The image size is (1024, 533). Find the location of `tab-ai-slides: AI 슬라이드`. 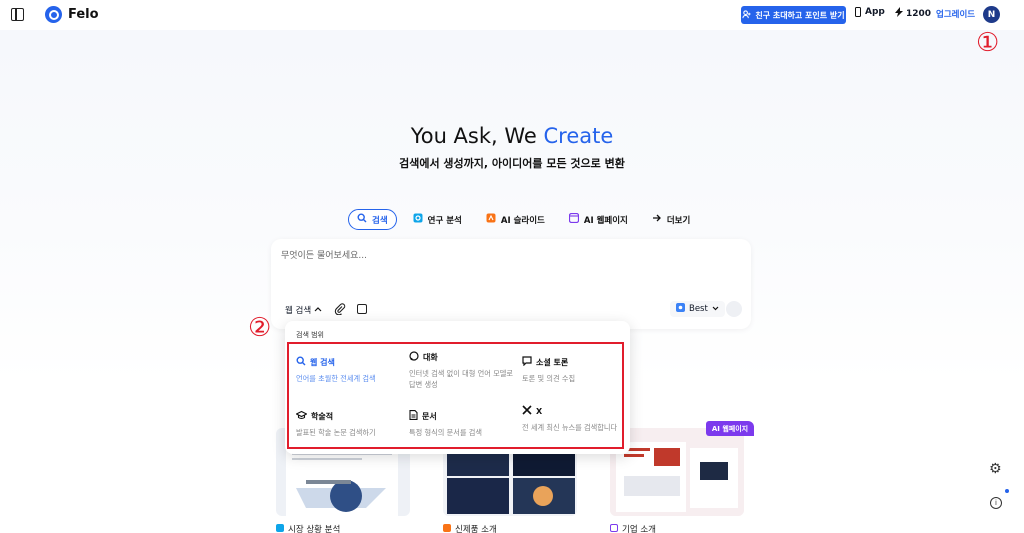

tab-ai-slides: AI 슬라이드 is located at coordinates (515, 219).